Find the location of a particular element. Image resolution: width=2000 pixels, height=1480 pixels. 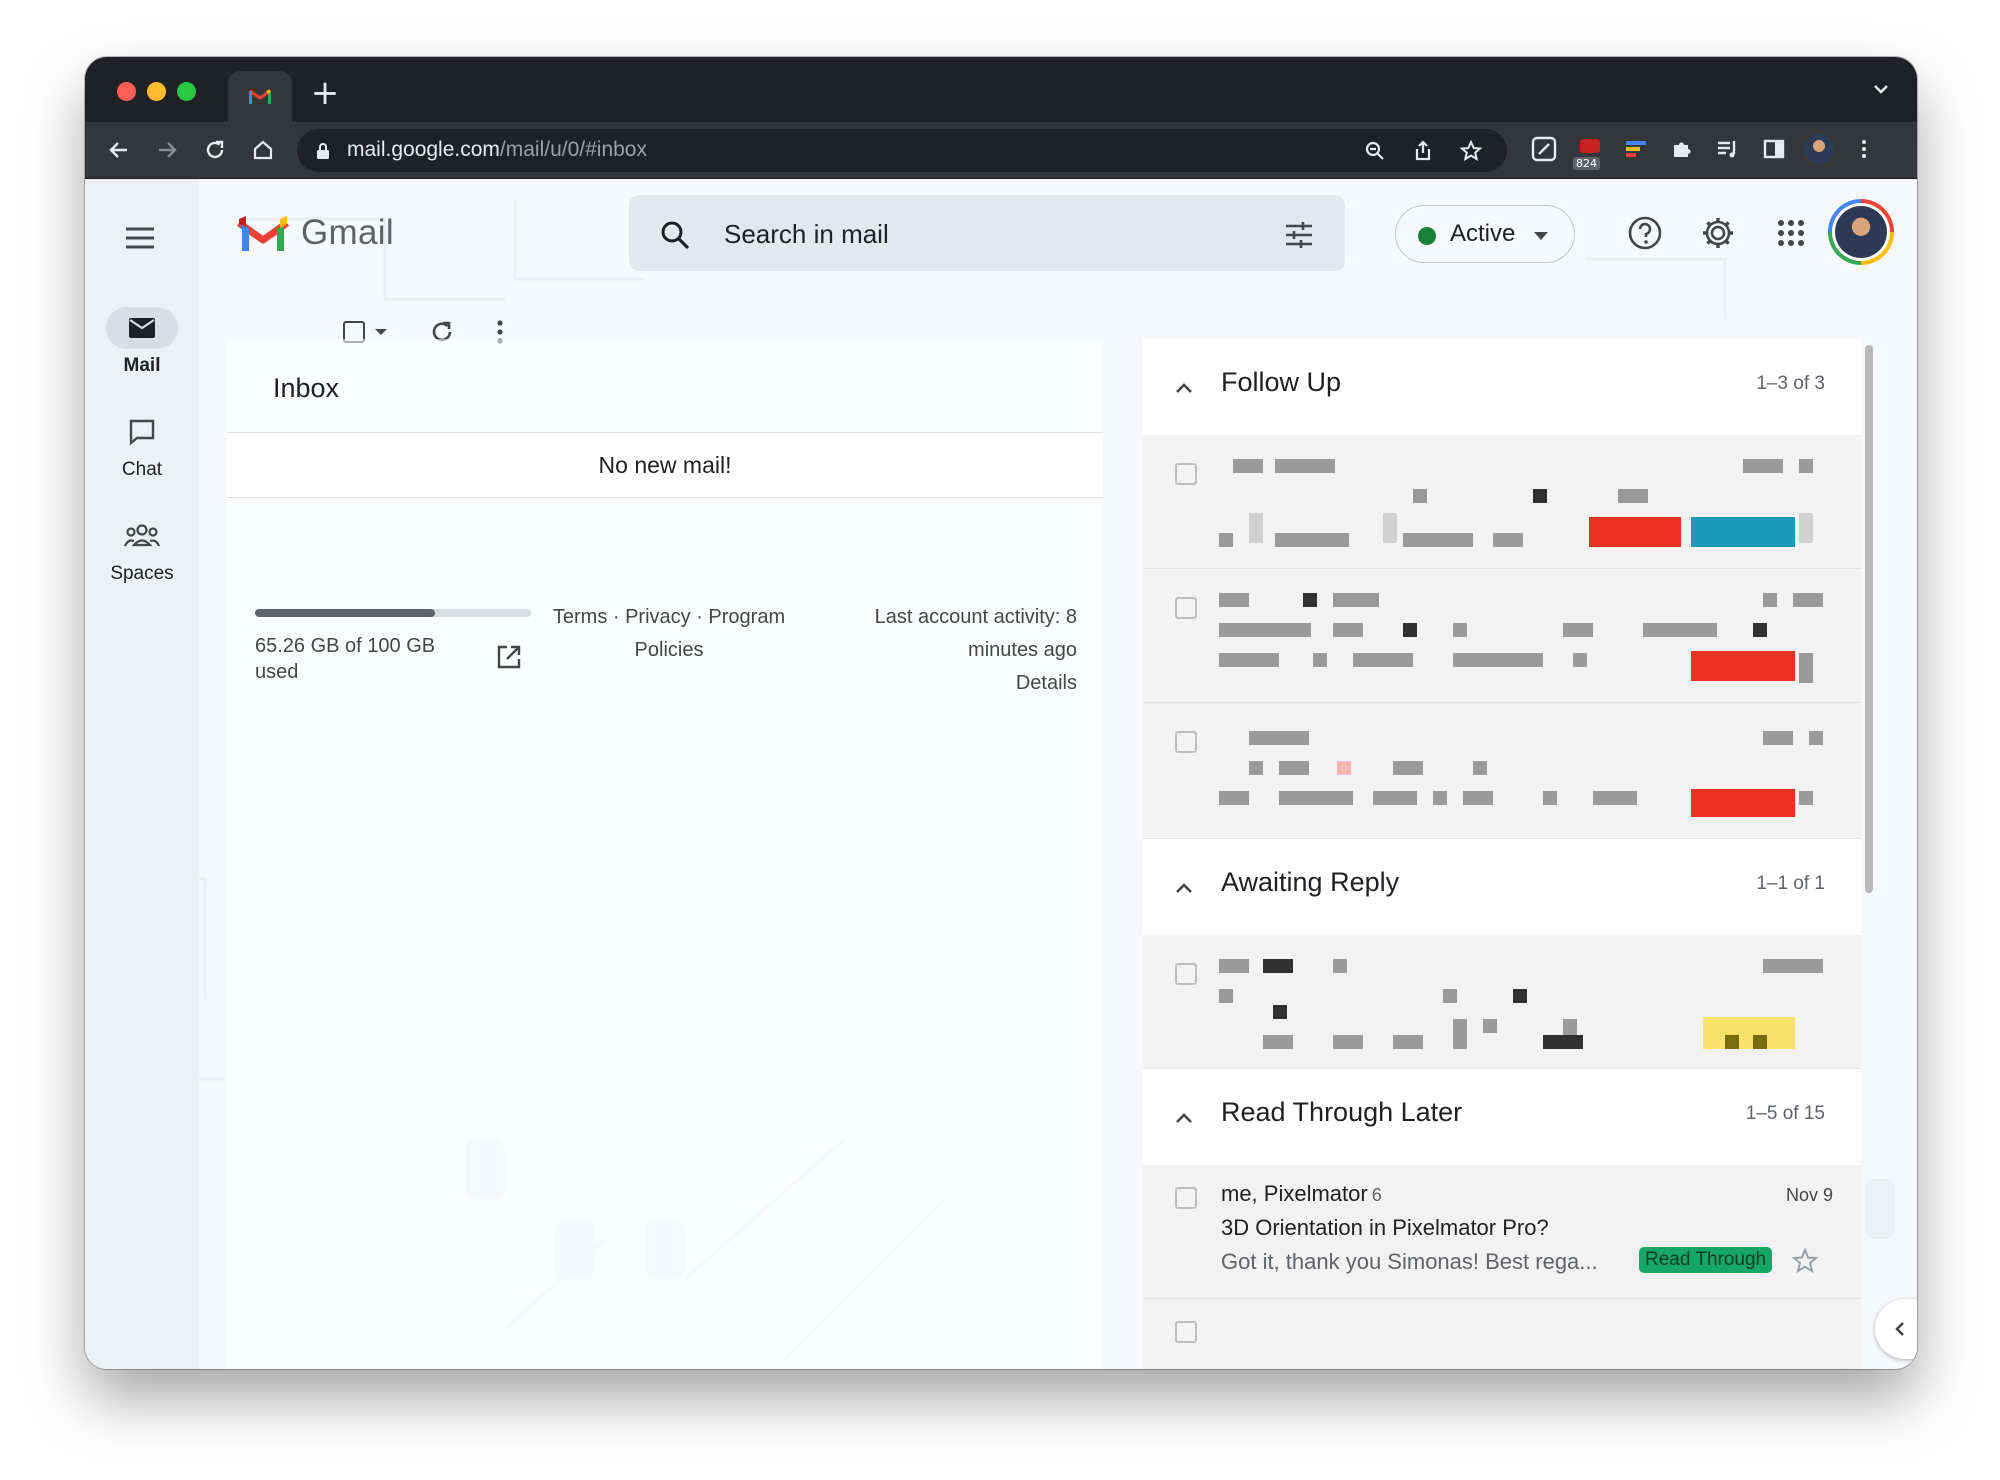

rail-label-chat: Chat is located at coordinates (142, 469).